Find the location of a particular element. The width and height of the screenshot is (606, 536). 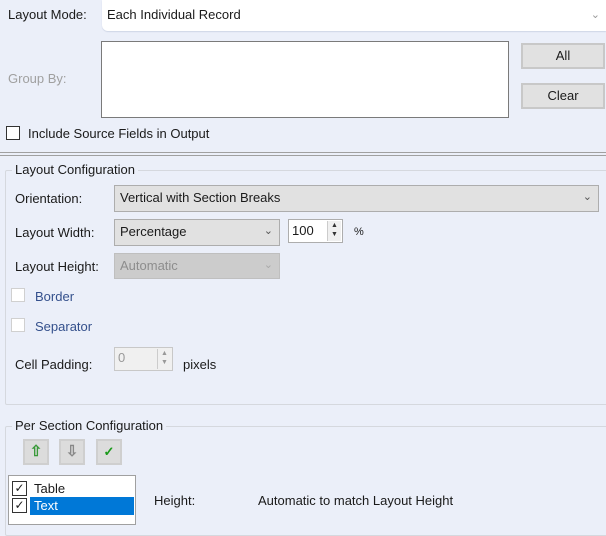

check-button: ✓ is located at coordinates (109, 452).